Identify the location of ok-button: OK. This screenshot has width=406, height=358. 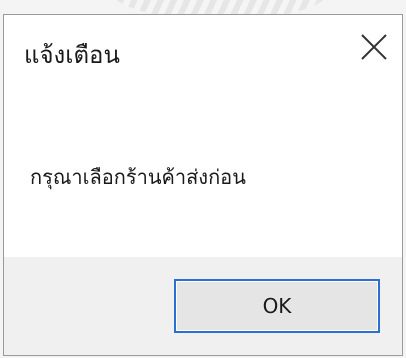
(277, 306).